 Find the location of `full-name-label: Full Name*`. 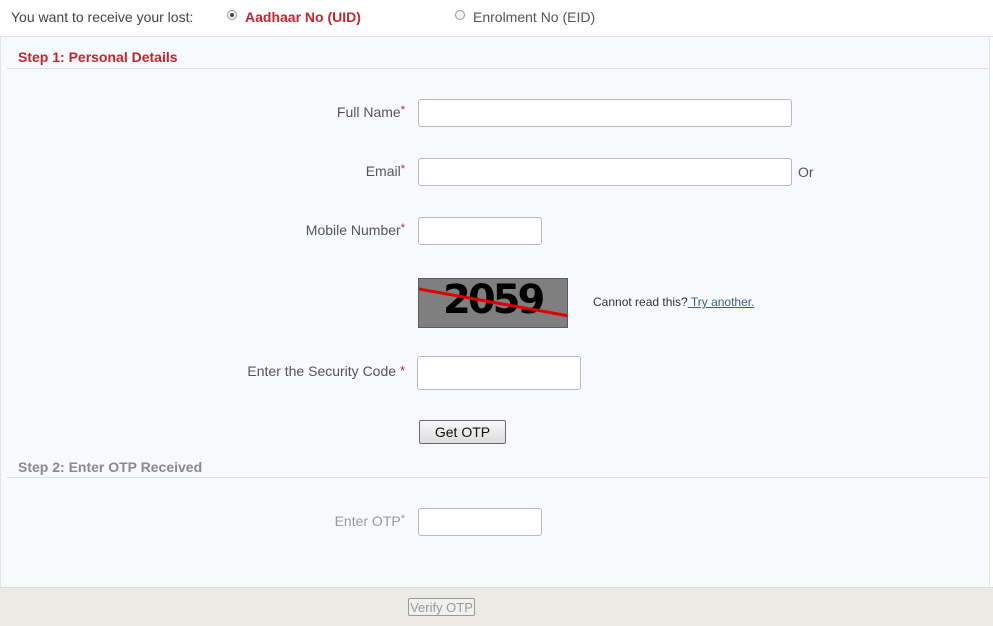

full-name-label: Full Name* is located at coordinates (370, 112).